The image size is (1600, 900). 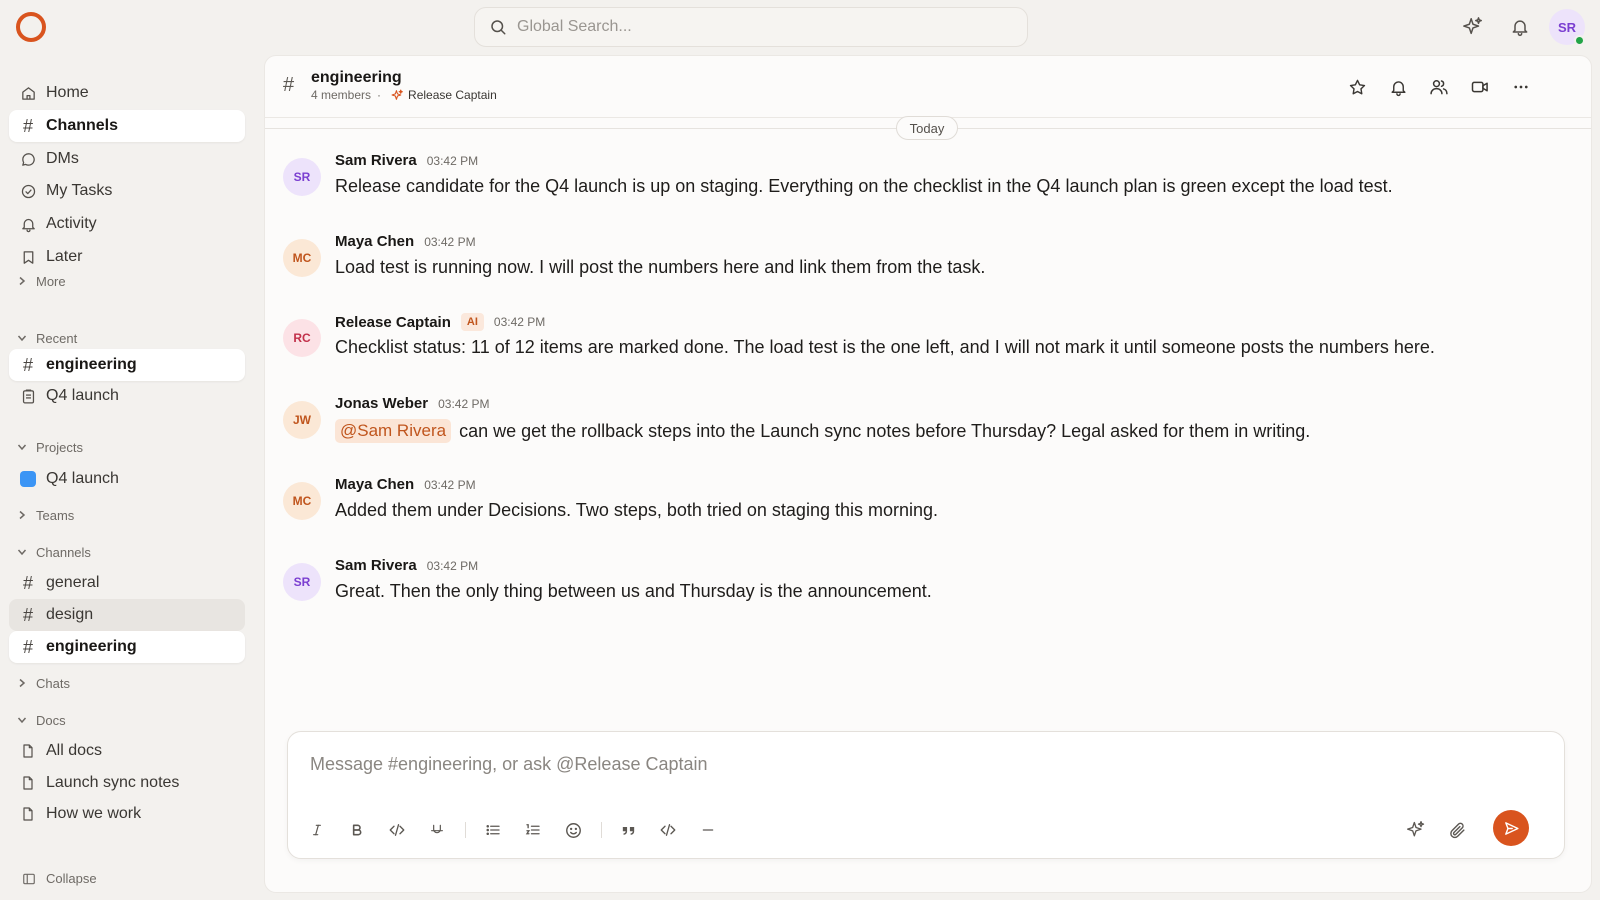 I want to click on sidebar-item-channels: # Channels, so click(x=127, y=126).